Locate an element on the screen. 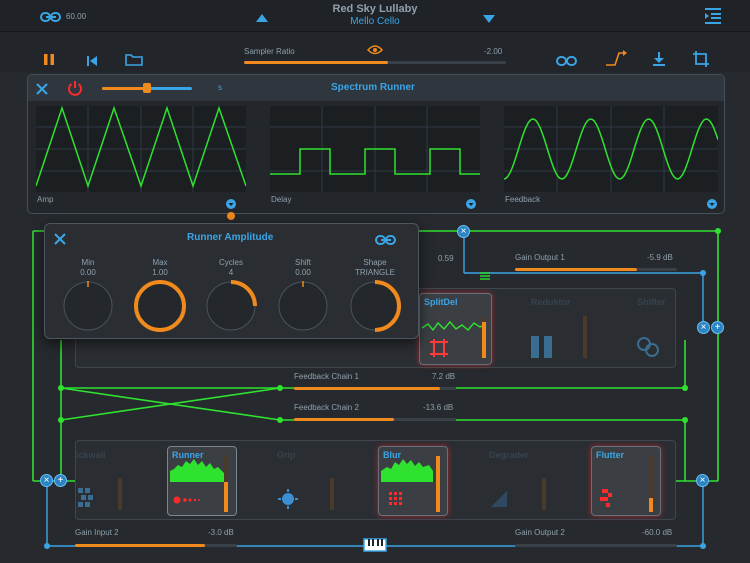 This screenshot has width=750, height=563. node-remove-left-icon: × is located at coordinates (46, 480).